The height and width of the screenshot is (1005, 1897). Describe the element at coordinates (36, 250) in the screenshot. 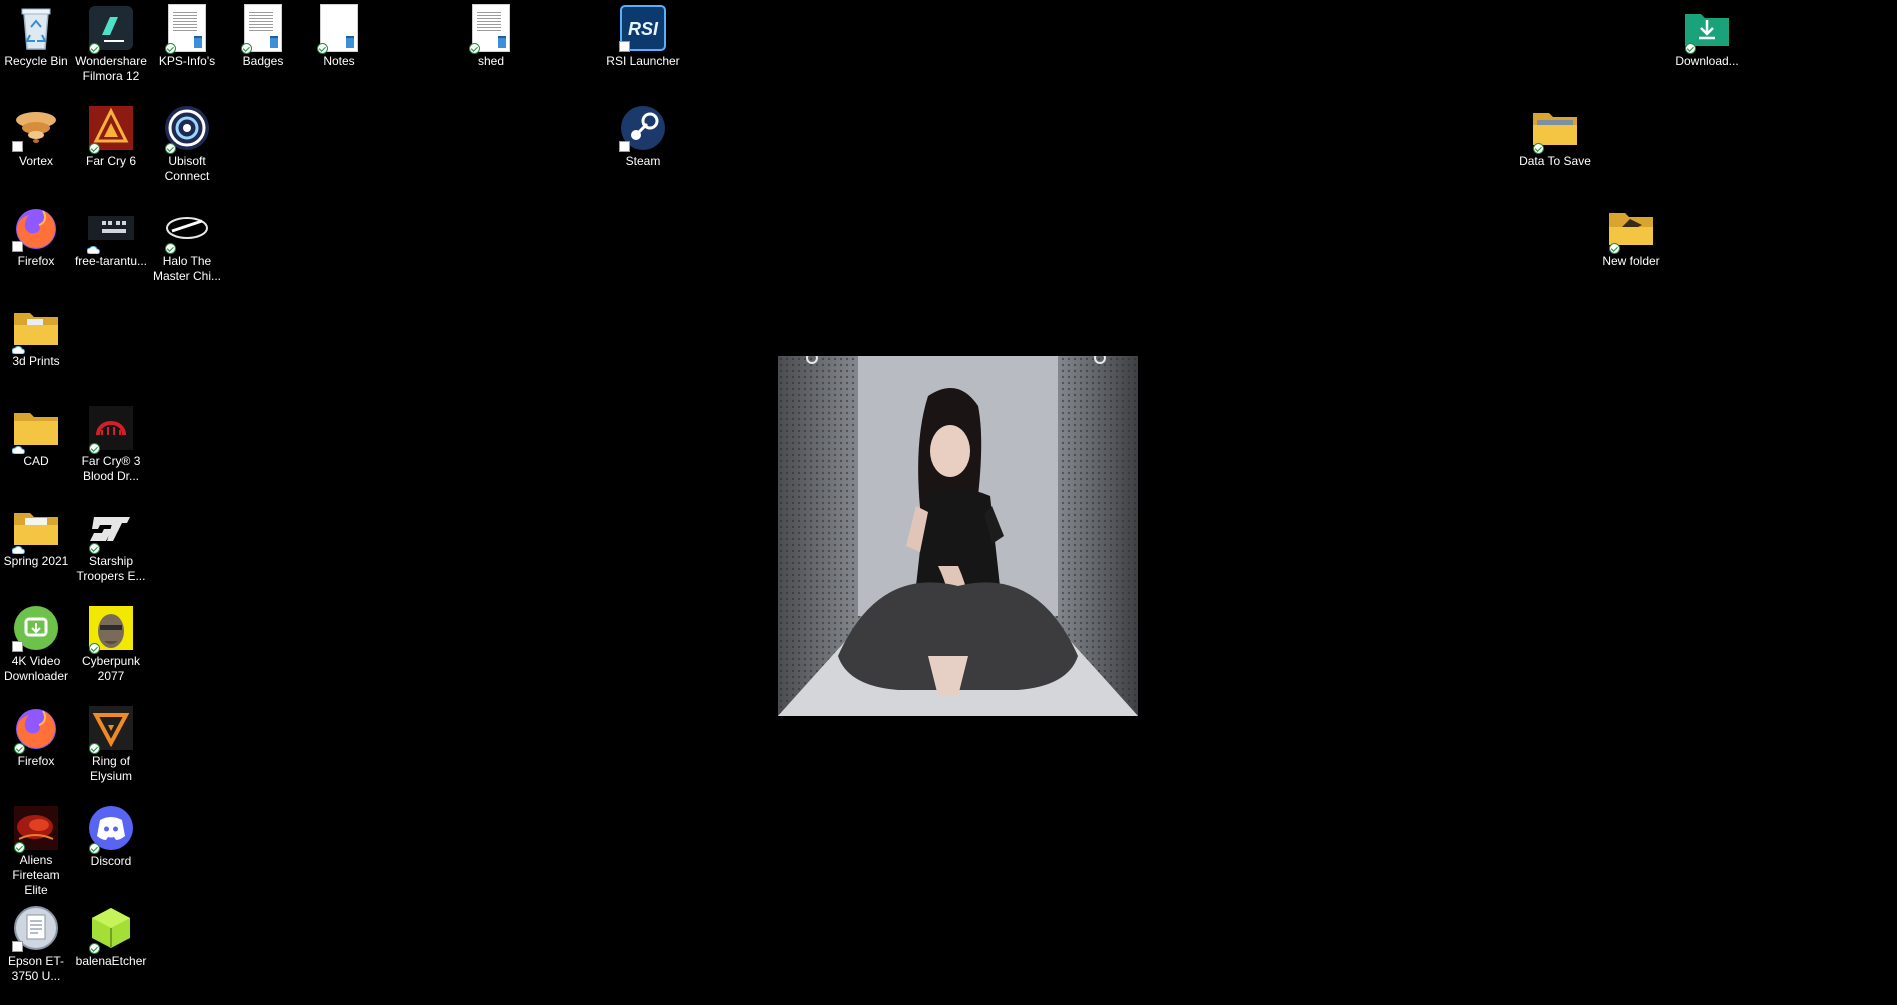

I see `desktop-icon-firefox: Firefox` at that location.